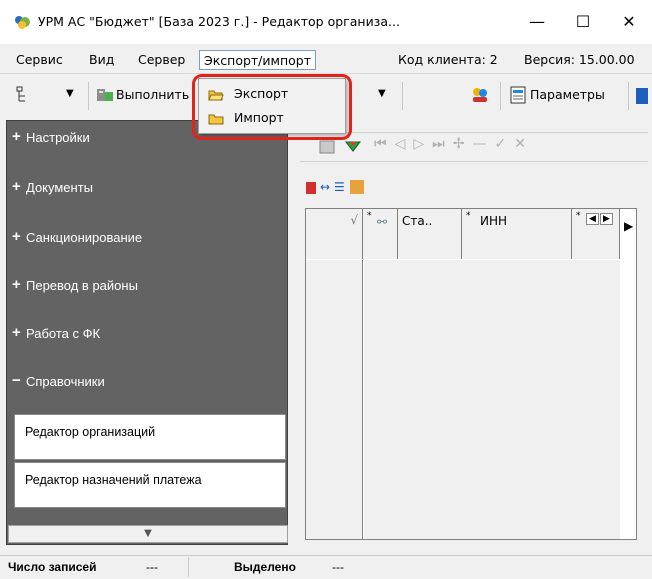 Image resolution: width=652 pixels, height=579 pixels. What do you see at coordinates (58, 137) in the screenshot?
I see `nav-section-label: Настройки` at bounding box center [58, 137].